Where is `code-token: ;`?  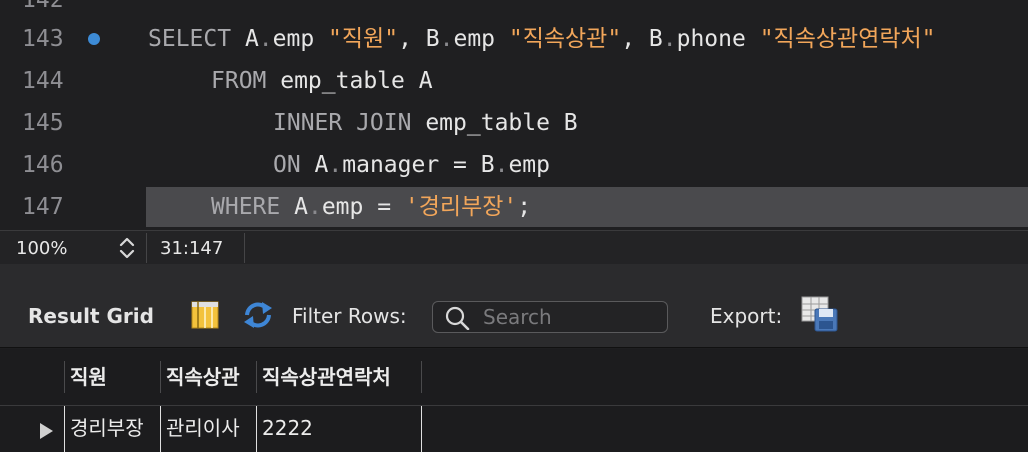
code-token: ; is located at coordinates (524, 207).